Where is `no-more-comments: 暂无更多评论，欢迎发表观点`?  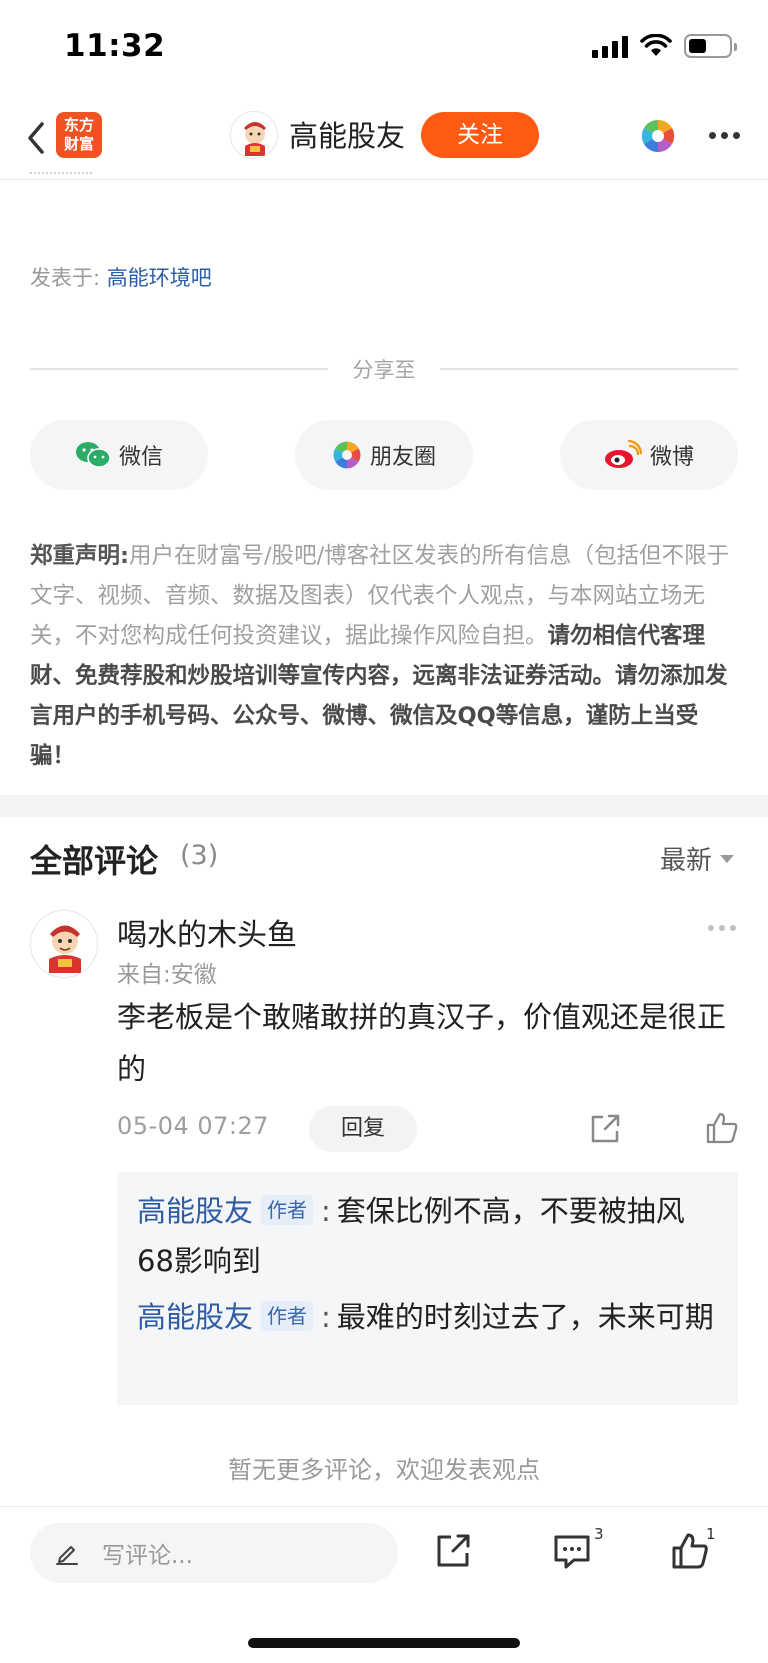 no-more-comments: 暂无更多评论，欢迎发表观点 is located at coordinates (384, 1470).